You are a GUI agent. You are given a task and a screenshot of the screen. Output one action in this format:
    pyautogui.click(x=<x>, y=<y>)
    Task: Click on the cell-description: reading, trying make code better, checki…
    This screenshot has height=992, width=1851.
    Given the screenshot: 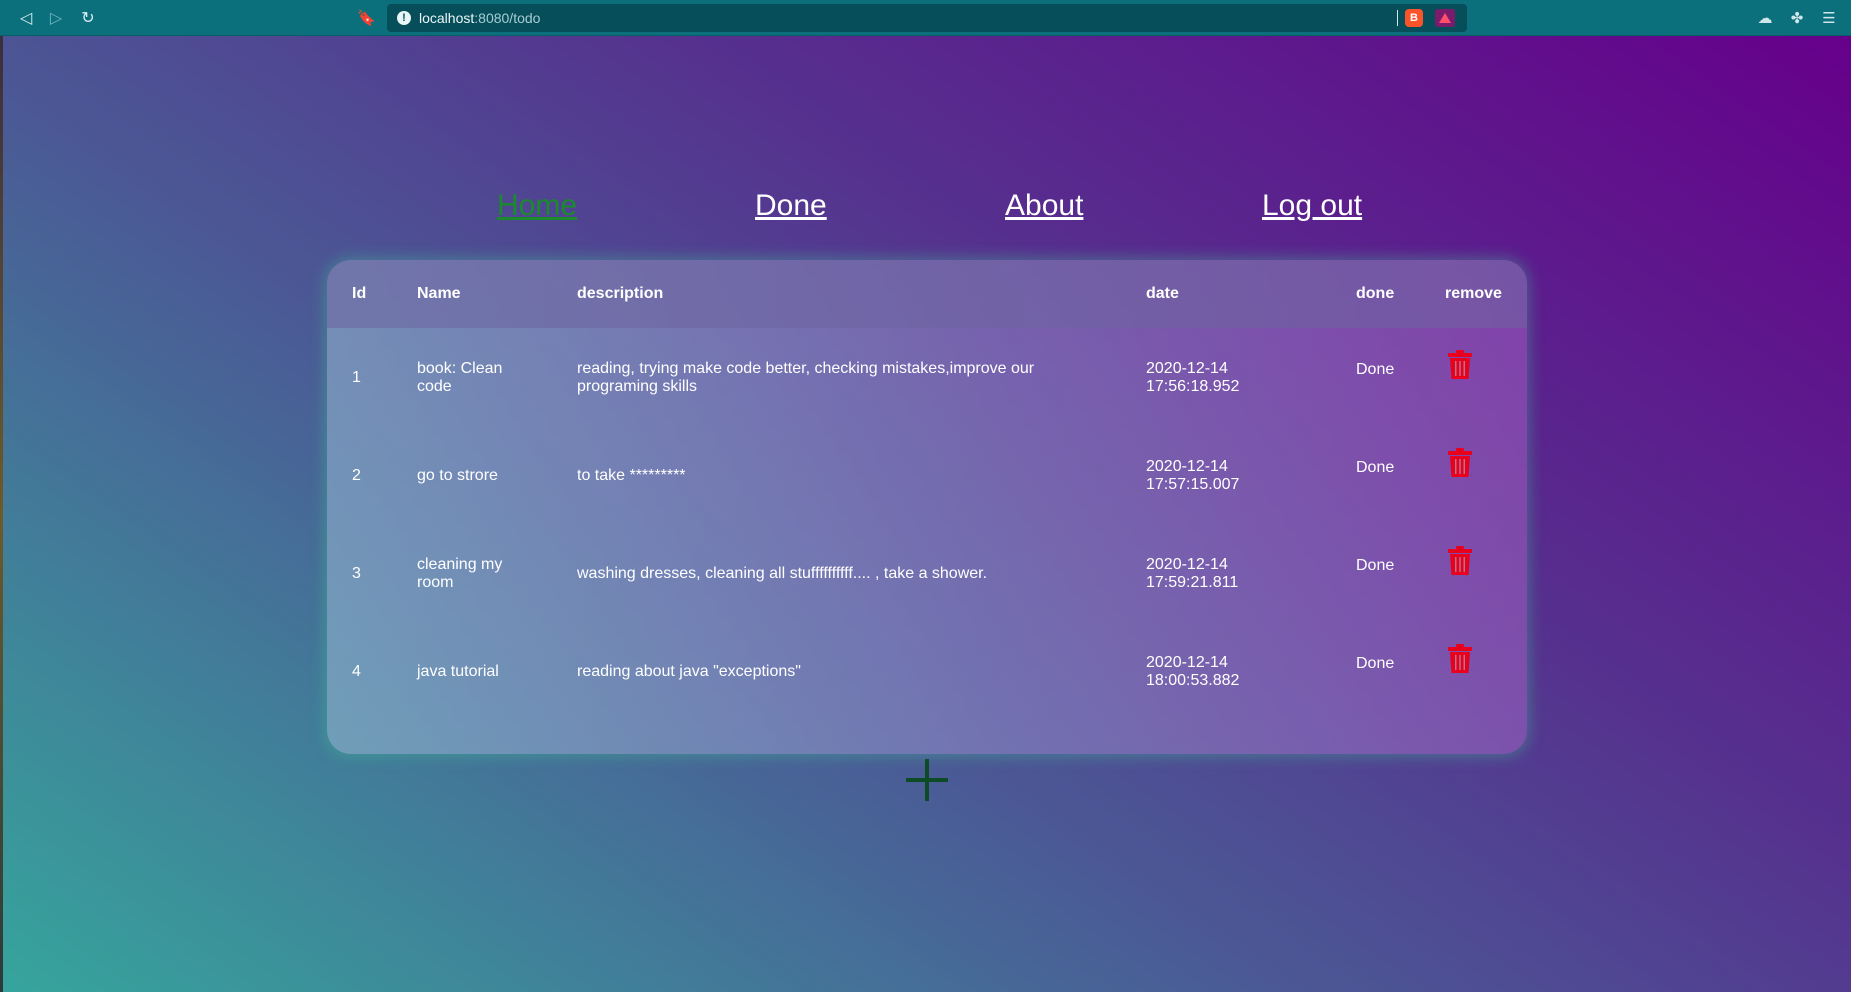 What is the action you would take?
    pyautogui.click(x=805, y=378)
    